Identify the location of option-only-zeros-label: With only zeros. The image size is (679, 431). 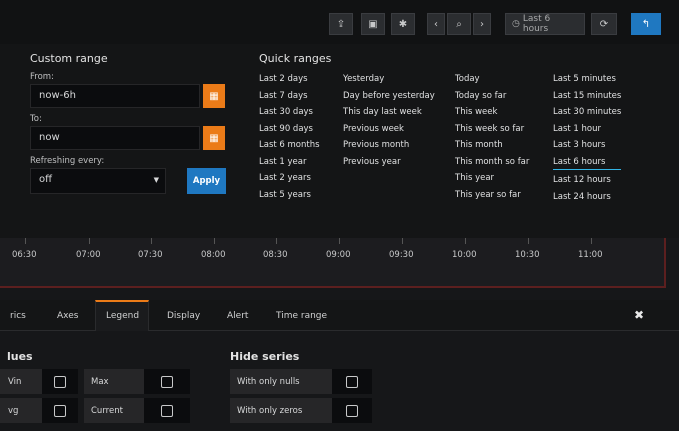
(281, 410).